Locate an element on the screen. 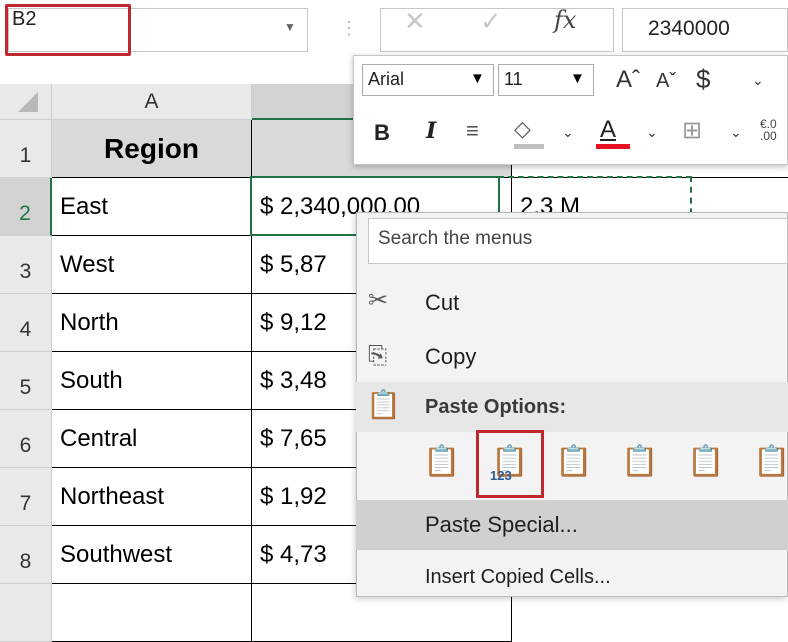 This screenshot has height=642, width=788. accounting-format-button: $ is located at coordinates (703, 79).